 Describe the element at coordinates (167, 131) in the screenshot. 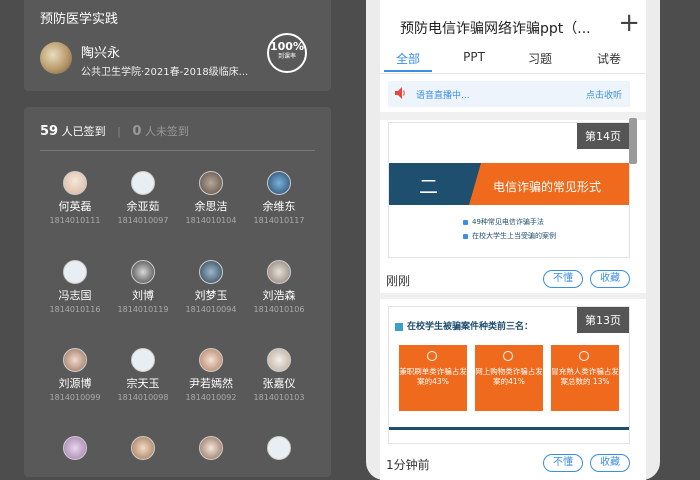

I see `unsigned-label: 人未签到` at that location.